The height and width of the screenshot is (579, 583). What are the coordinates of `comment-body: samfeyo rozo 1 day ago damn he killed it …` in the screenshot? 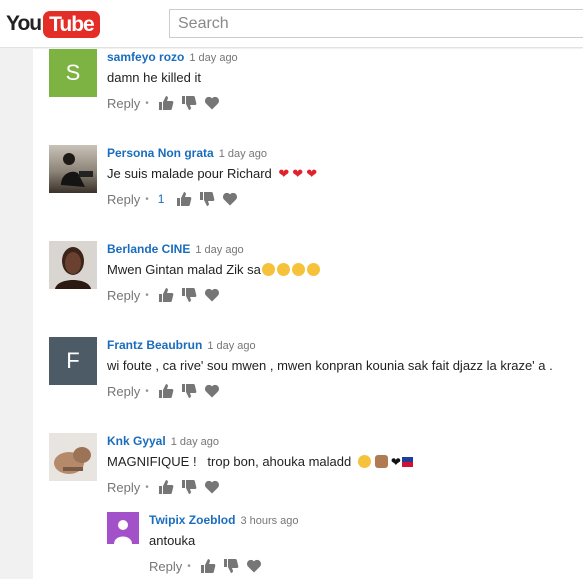 It's located at (342, 80).